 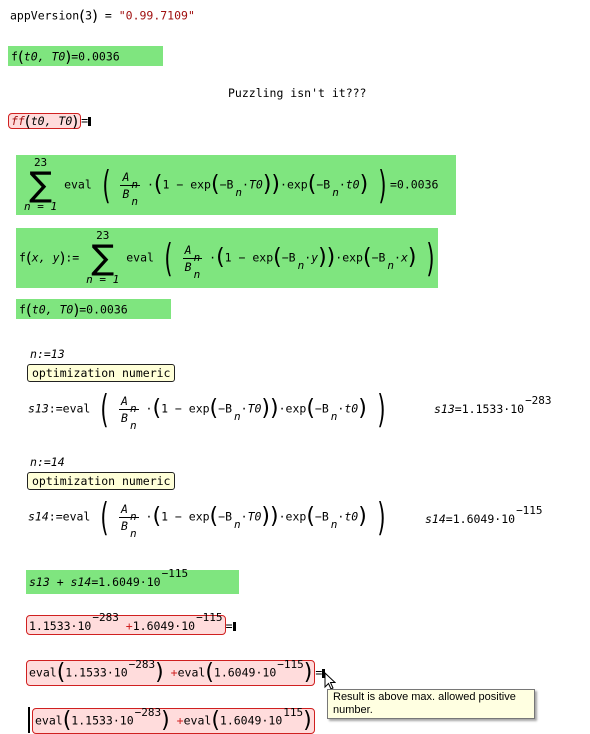 I want to click on ff-args: t0, T0, so click(x=51, y=120).